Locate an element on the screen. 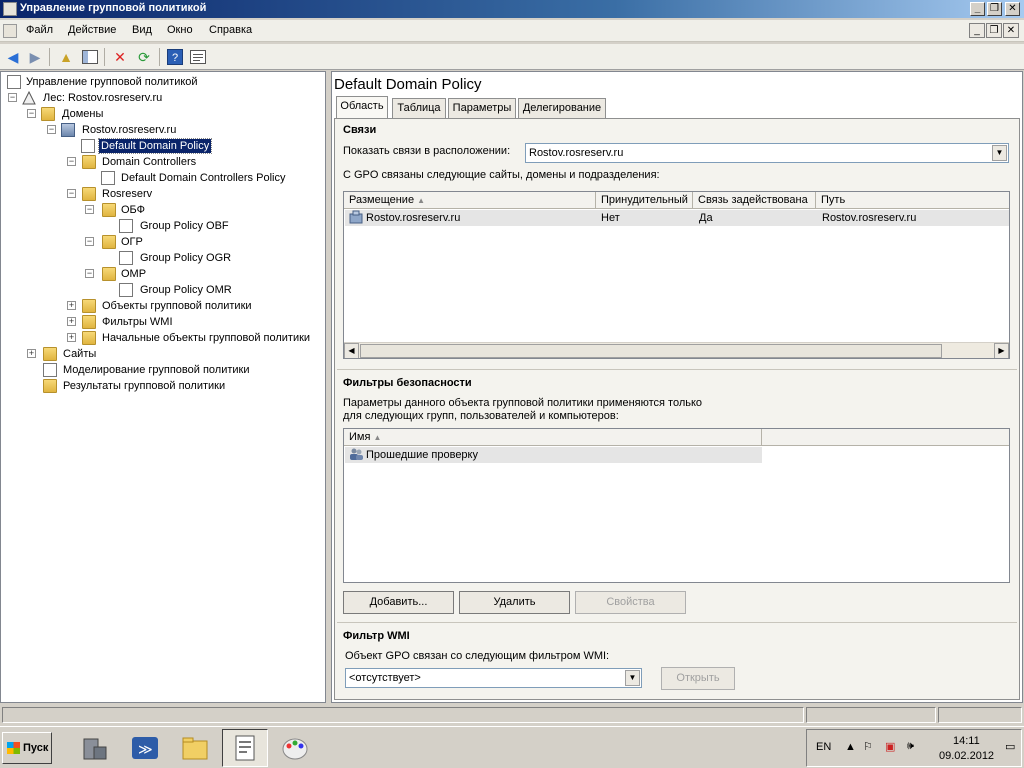 The height and width of the screenshot is (768, 1024). open-button: Открыть is located at coordinates (698, 678).